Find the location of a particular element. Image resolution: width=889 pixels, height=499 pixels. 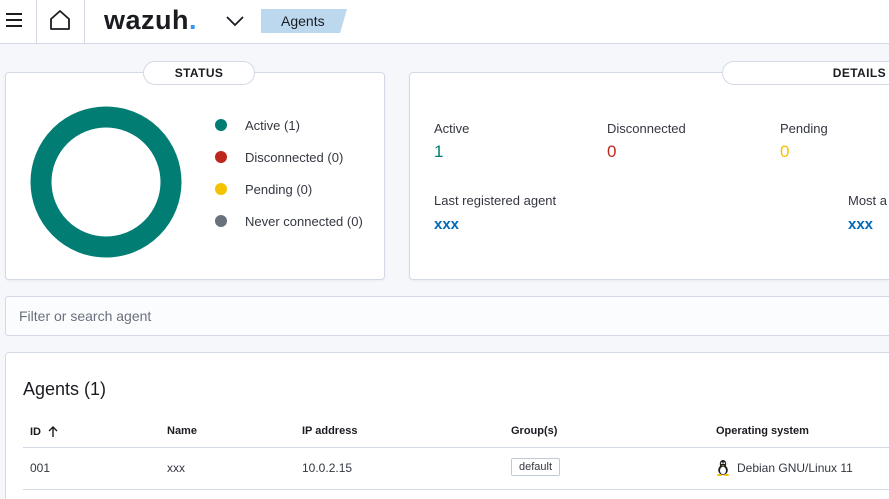

legend-item-active: Active (1) is located at coordinates (289, 125).